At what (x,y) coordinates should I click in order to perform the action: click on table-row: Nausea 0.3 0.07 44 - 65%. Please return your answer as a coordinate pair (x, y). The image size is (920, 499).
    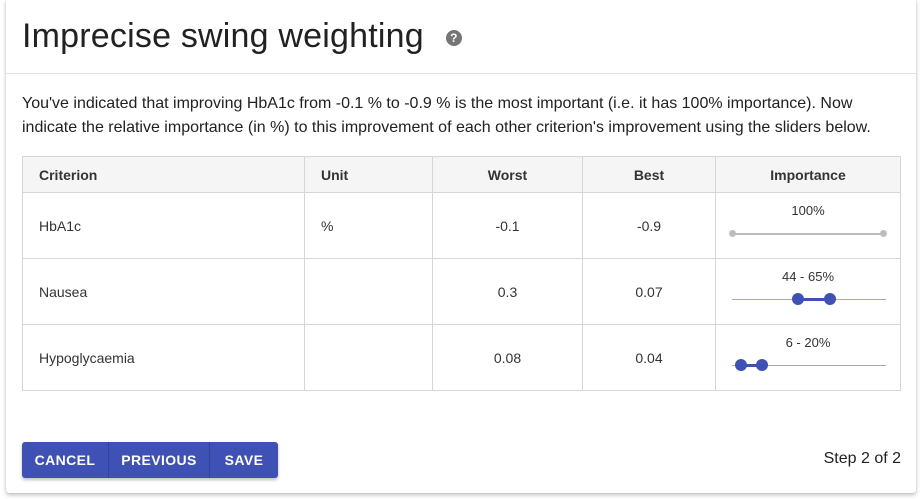
    Looking at the image, I should click on (461, 291).